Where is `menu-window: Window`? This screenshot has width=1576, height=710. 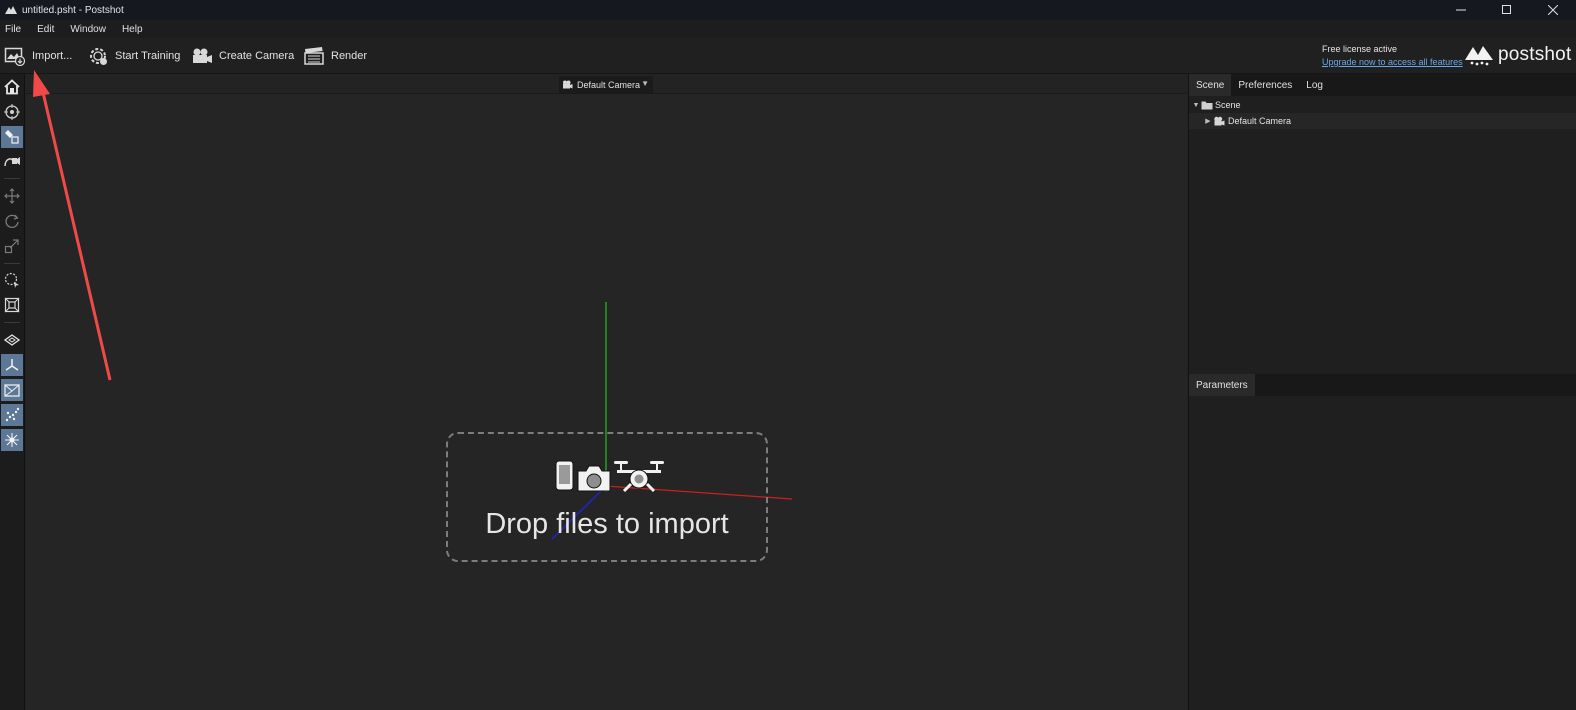
menu-window: Window is located at coordinates (88, 29).